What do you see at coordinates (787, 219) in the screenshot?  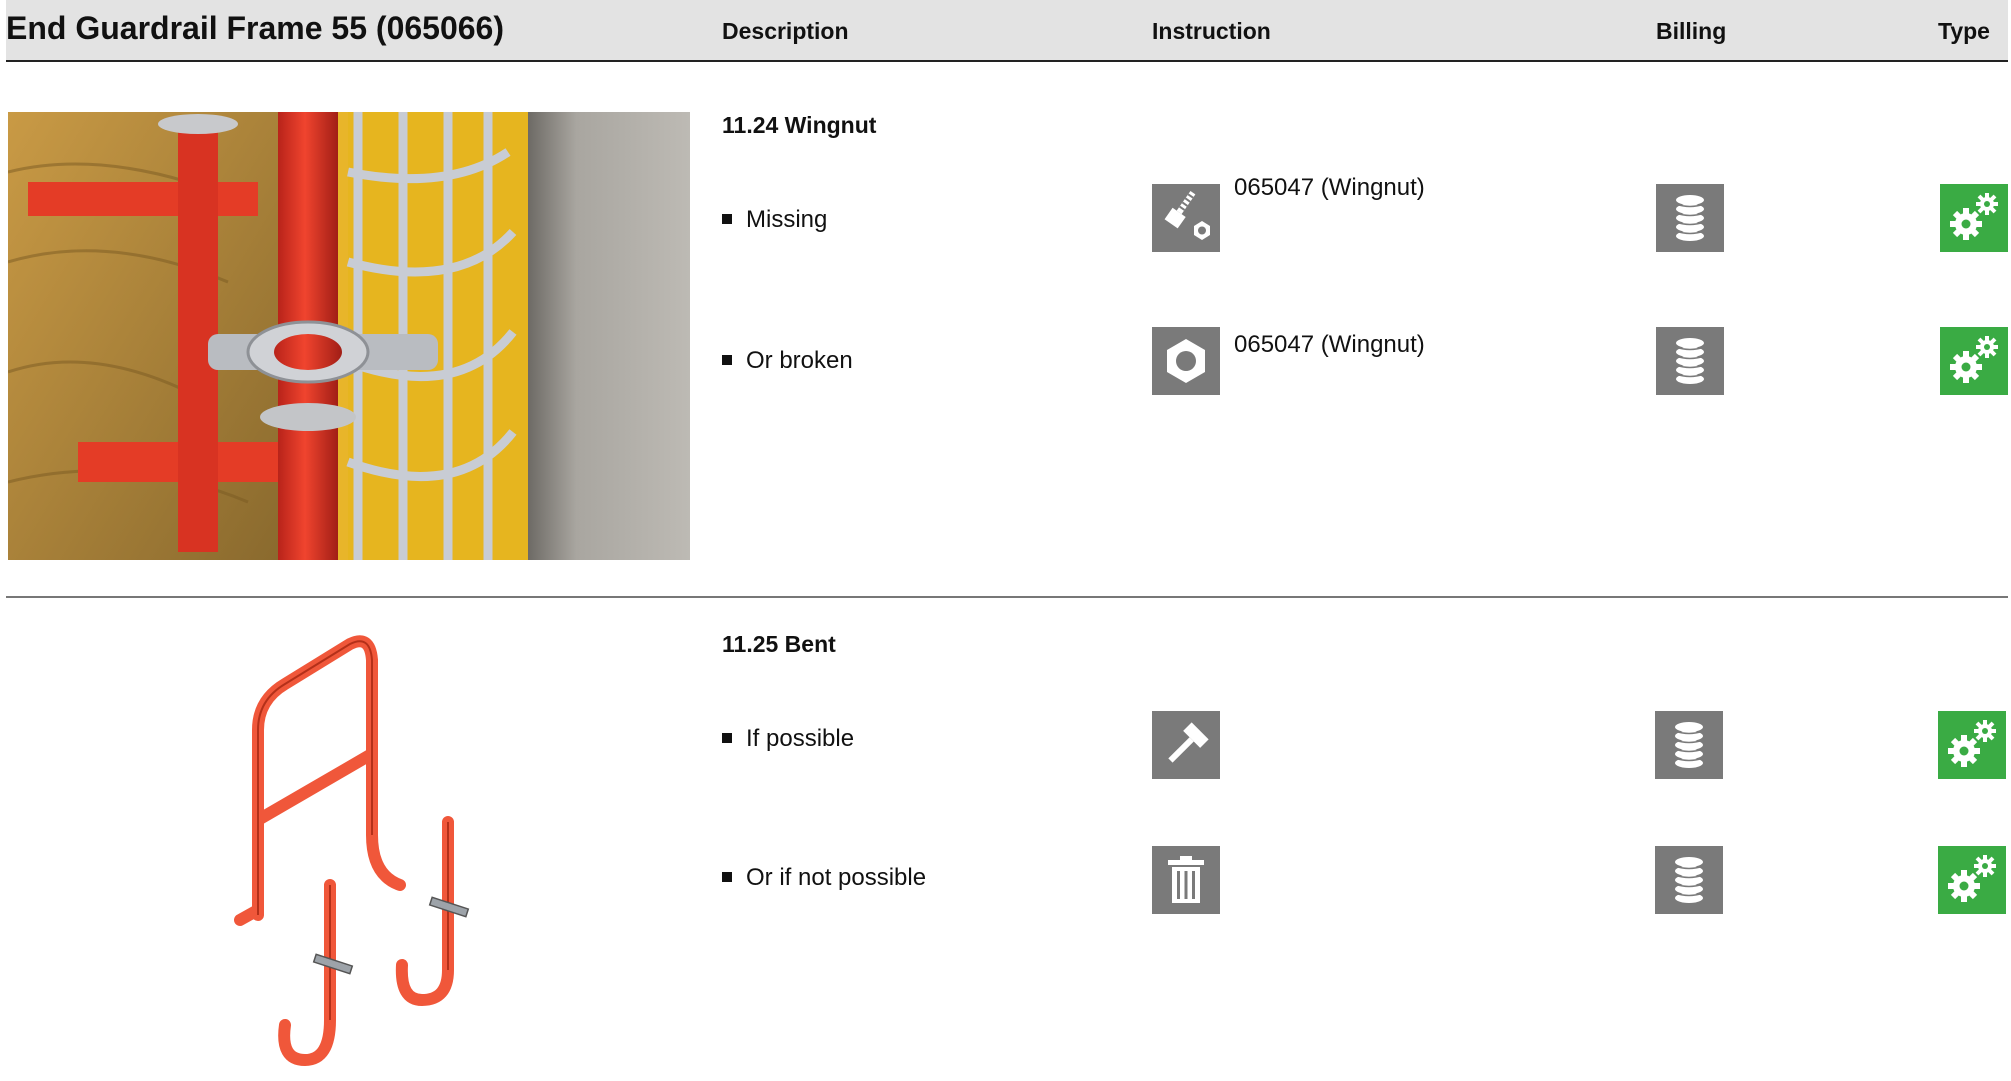 I see `item-label: Missing` at bounding box center [787, 219].